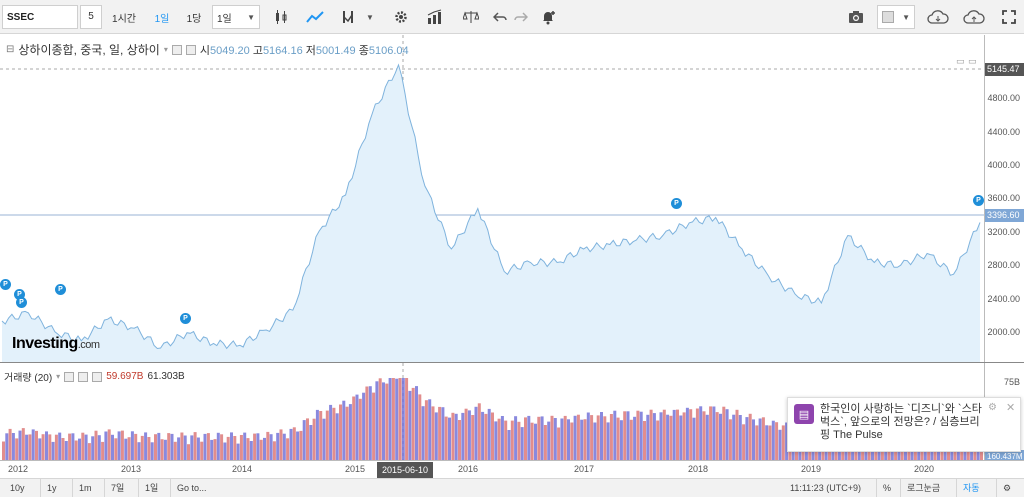 This screenshot has height=497, width=1024. Describe the element at coordinates (236, 17) in the screenshot. I see `interval-dropdown: 1일 ▼` at that location.